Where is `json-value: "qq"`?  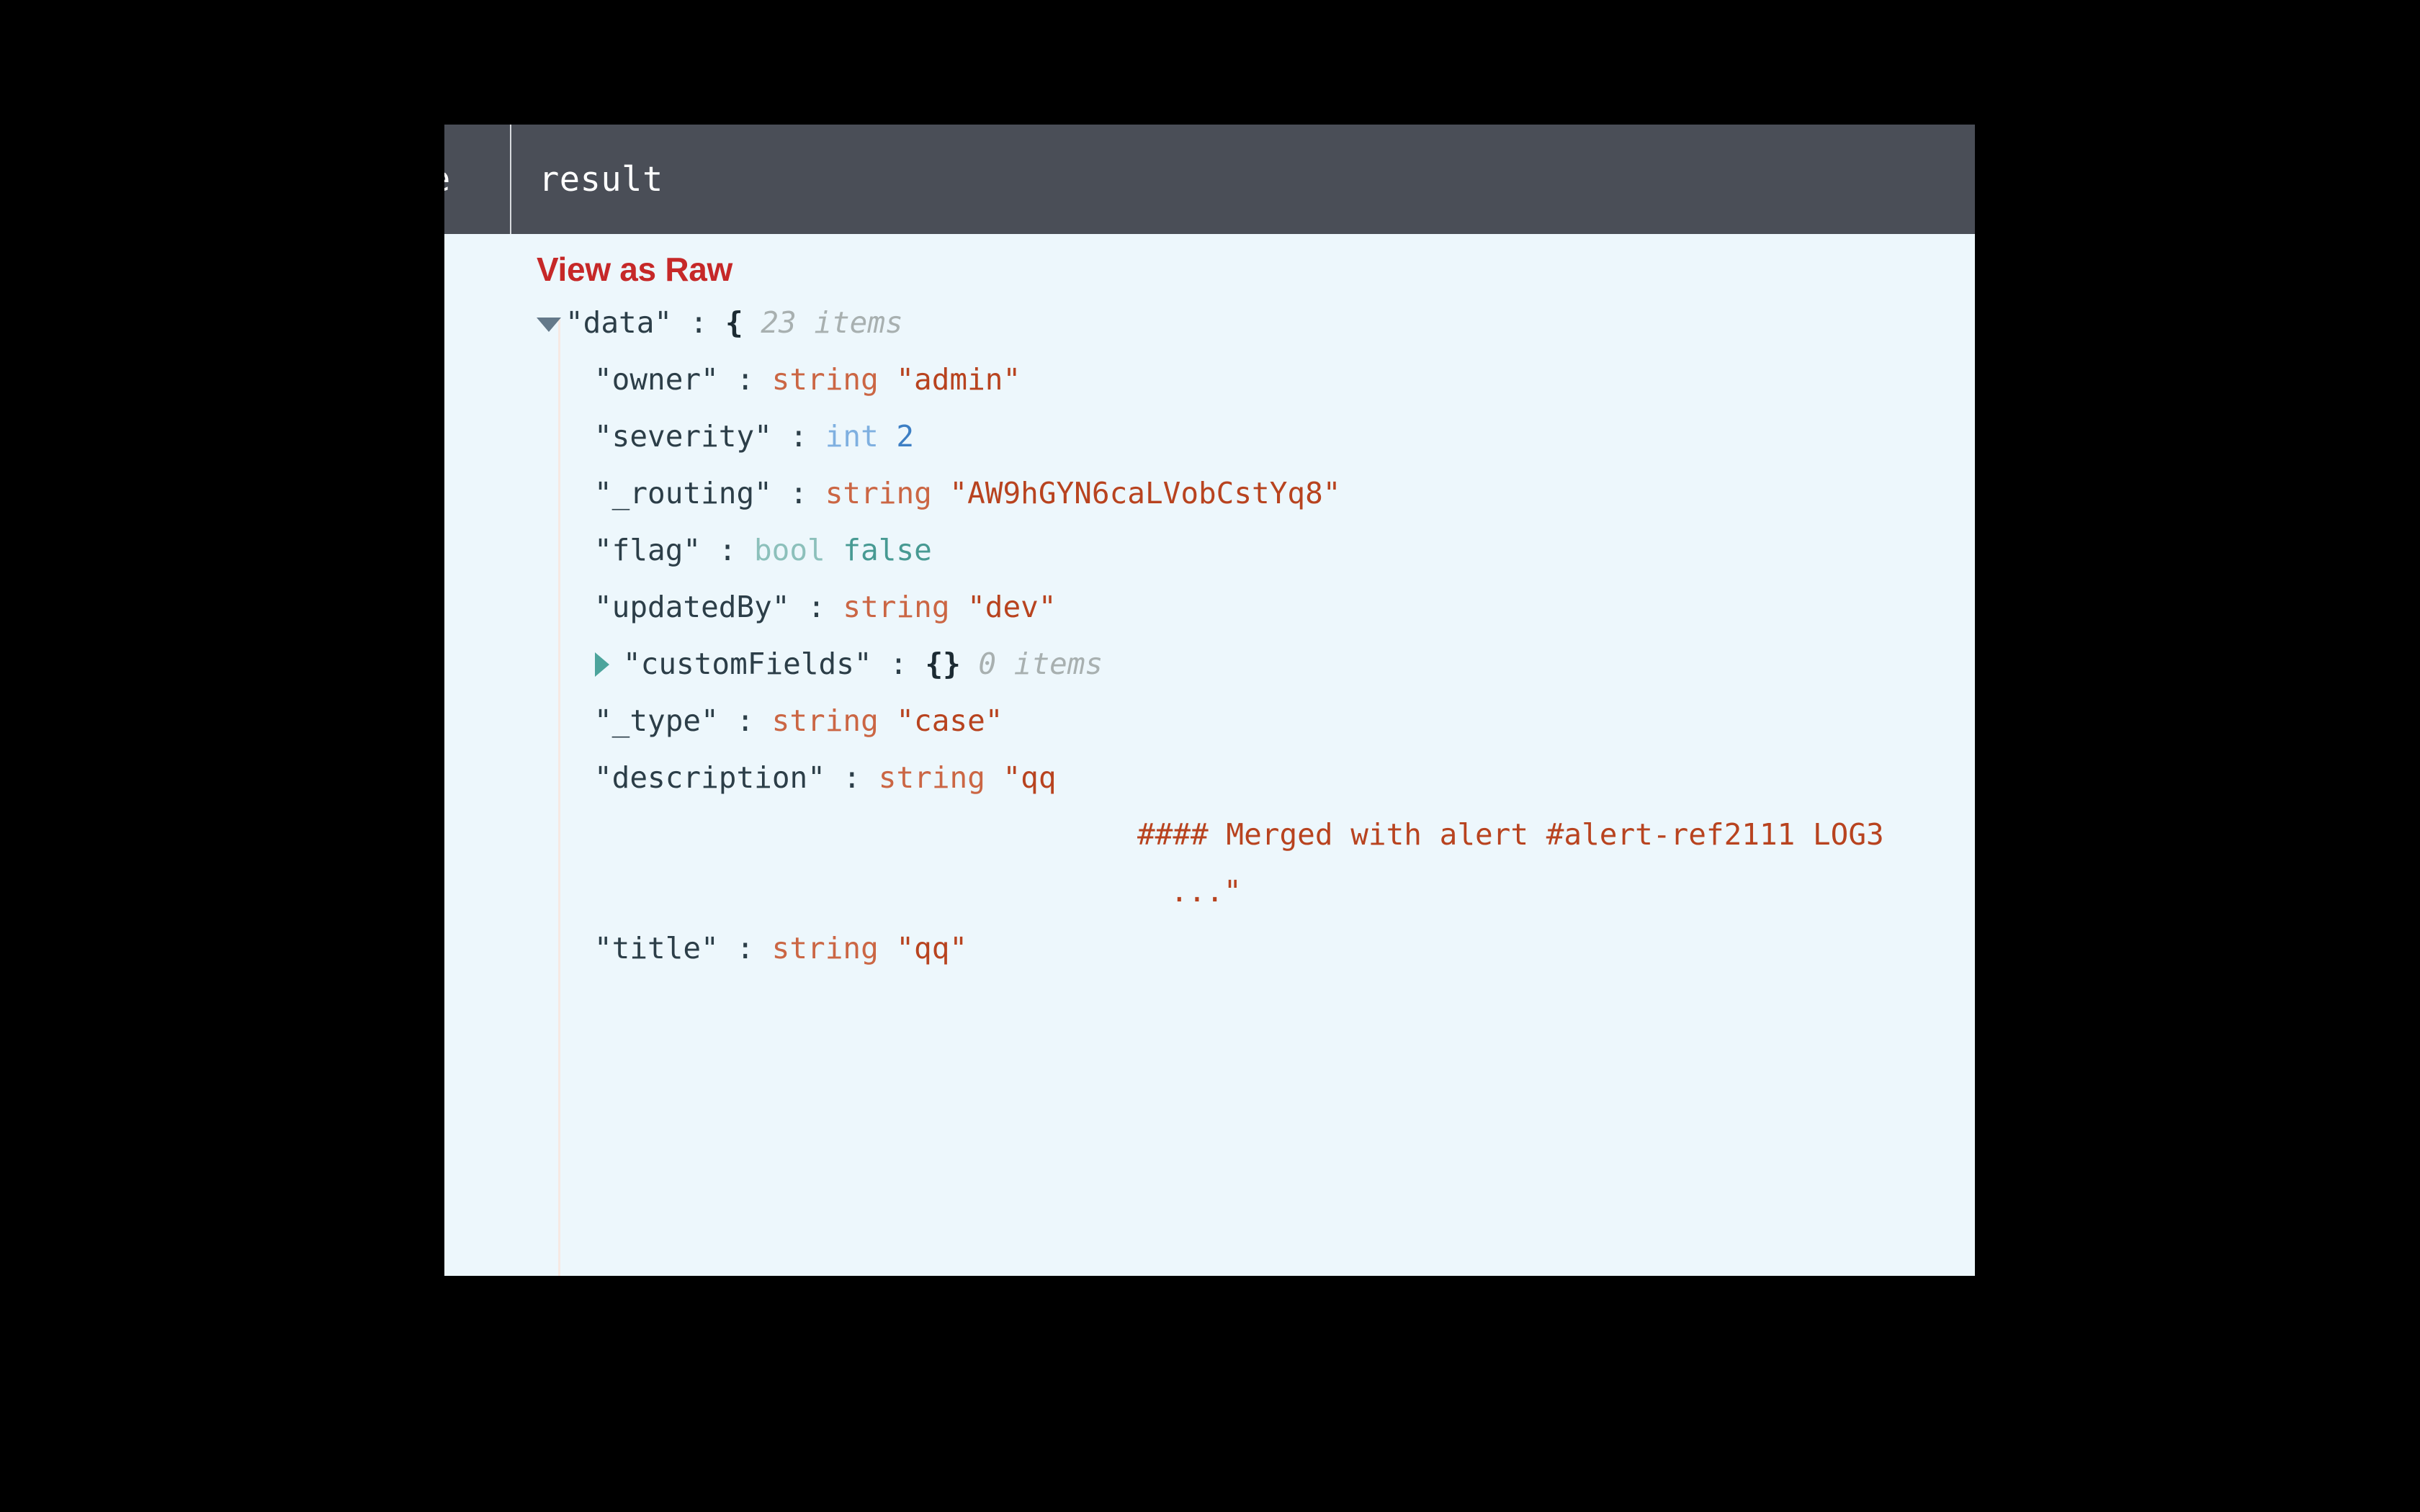
json-value: "qq" is located at coordinates (932, 948).